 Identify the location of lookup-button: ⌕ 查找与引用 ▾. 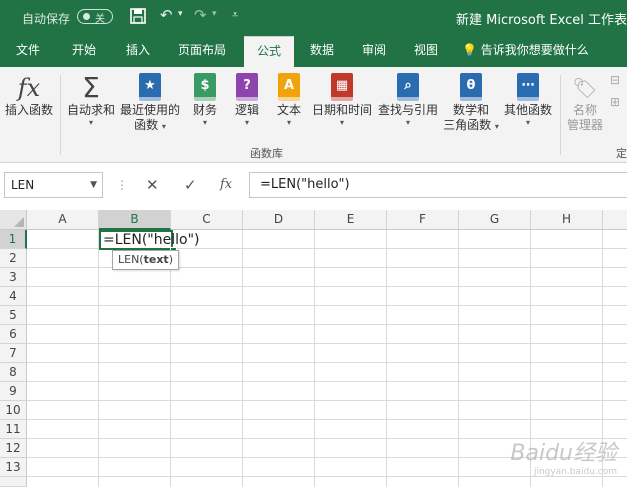
(408, 98).